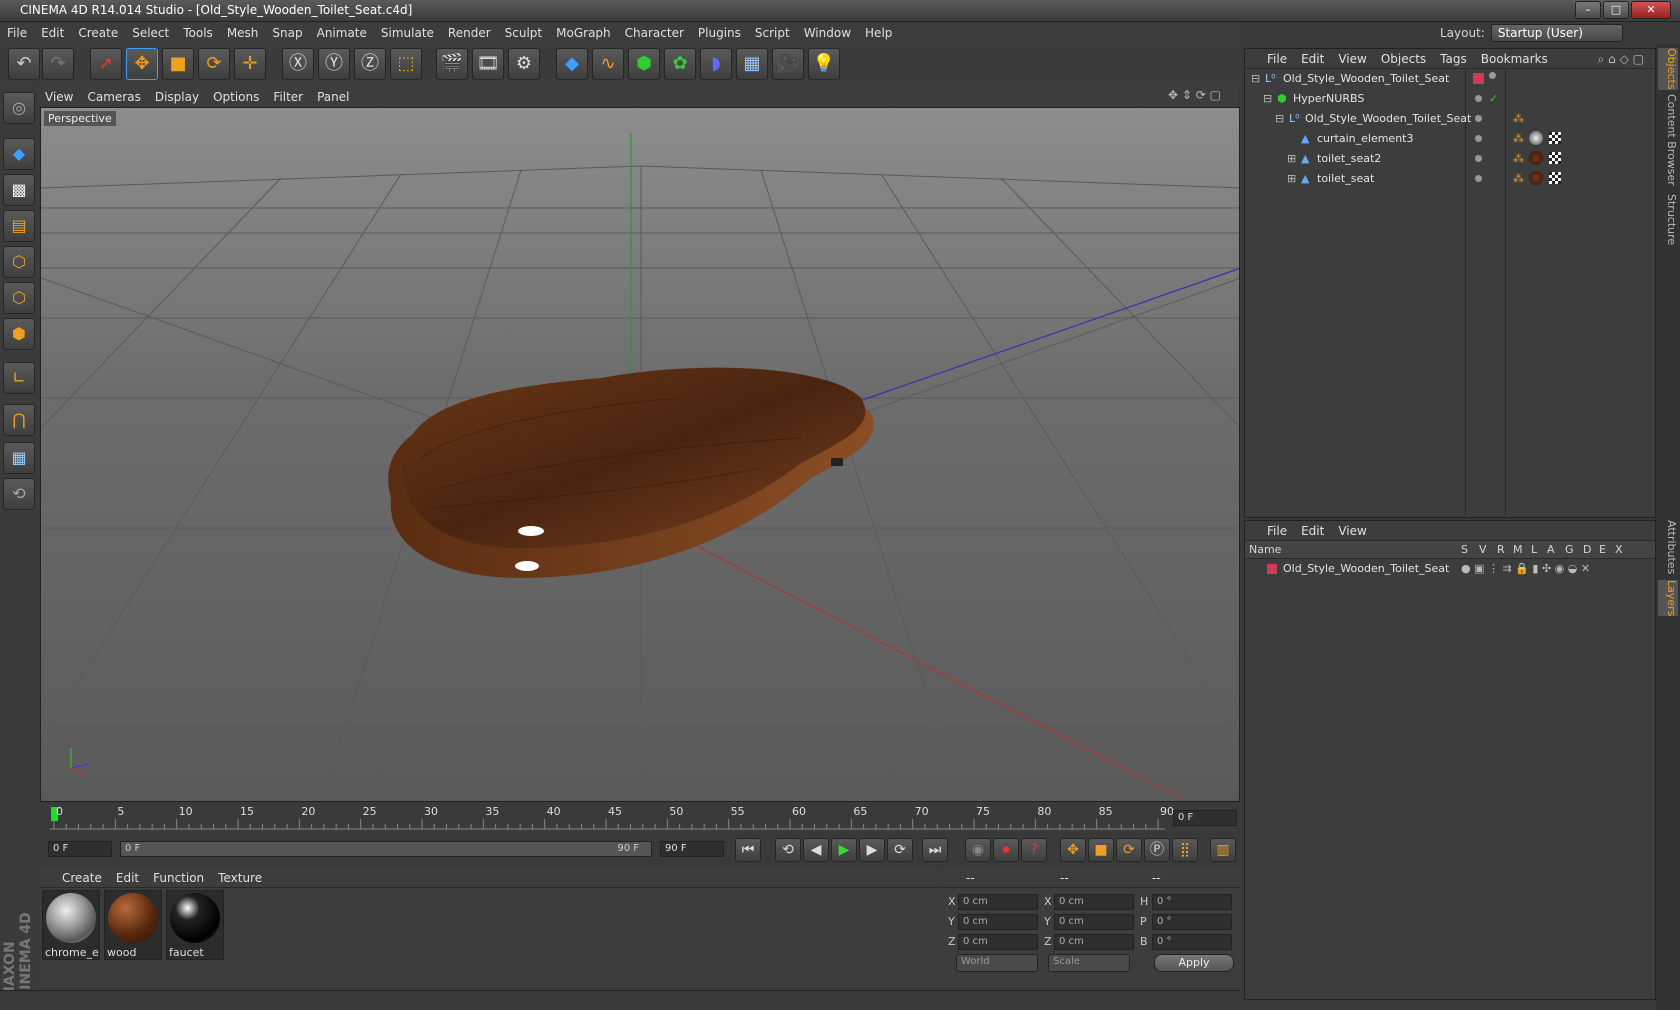 This screenshot has width=1680, height=1010. I want to click on x-axis-icon: Ⓧ, so click(298, 64).